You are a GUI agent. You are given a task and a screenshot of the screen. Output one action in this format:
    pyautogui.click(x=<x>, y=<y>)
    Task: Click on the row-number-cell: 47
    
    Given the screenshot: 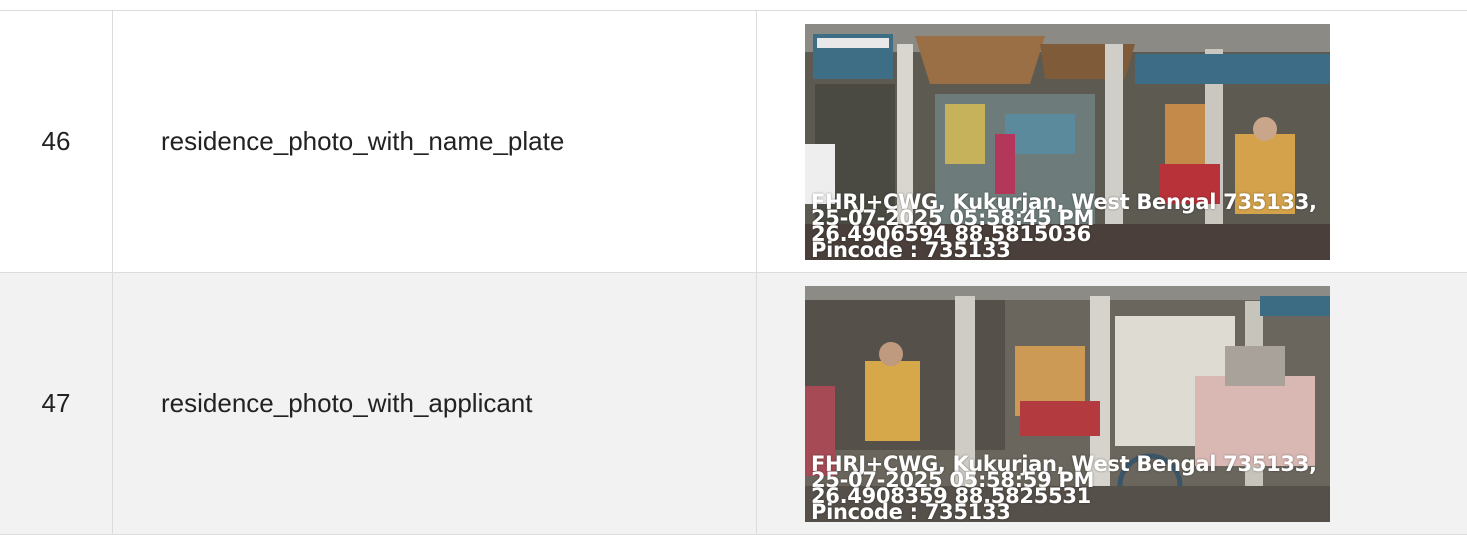 What is the action you would take?
    pyautogui.click(x=56, y=403)
    